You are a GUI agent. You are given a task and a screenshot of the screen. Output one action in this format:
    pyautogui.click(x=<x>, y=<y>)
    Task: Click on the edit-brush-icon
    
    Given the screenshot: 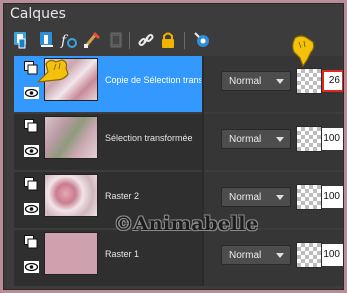 What is the action you would take?
    pyautogui.click(x=92, y=40)
    